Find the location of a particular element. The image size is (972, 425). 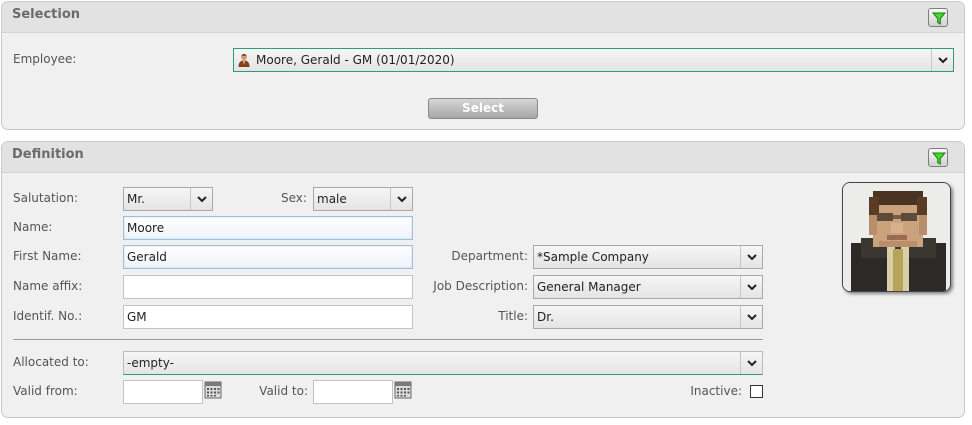

job-title-dropdown-arrow is located at coordinates (751, 317).